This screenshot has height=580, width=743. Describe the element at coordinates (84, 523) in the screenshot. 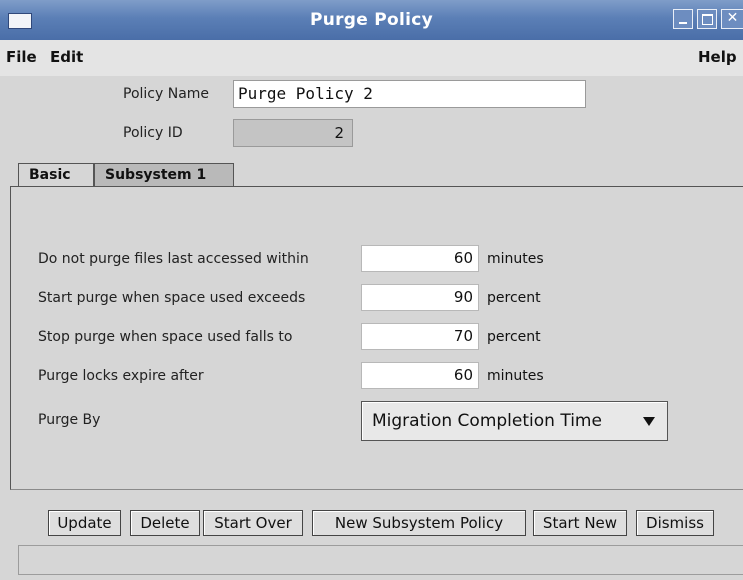

I see `update-button: Update` at that location.